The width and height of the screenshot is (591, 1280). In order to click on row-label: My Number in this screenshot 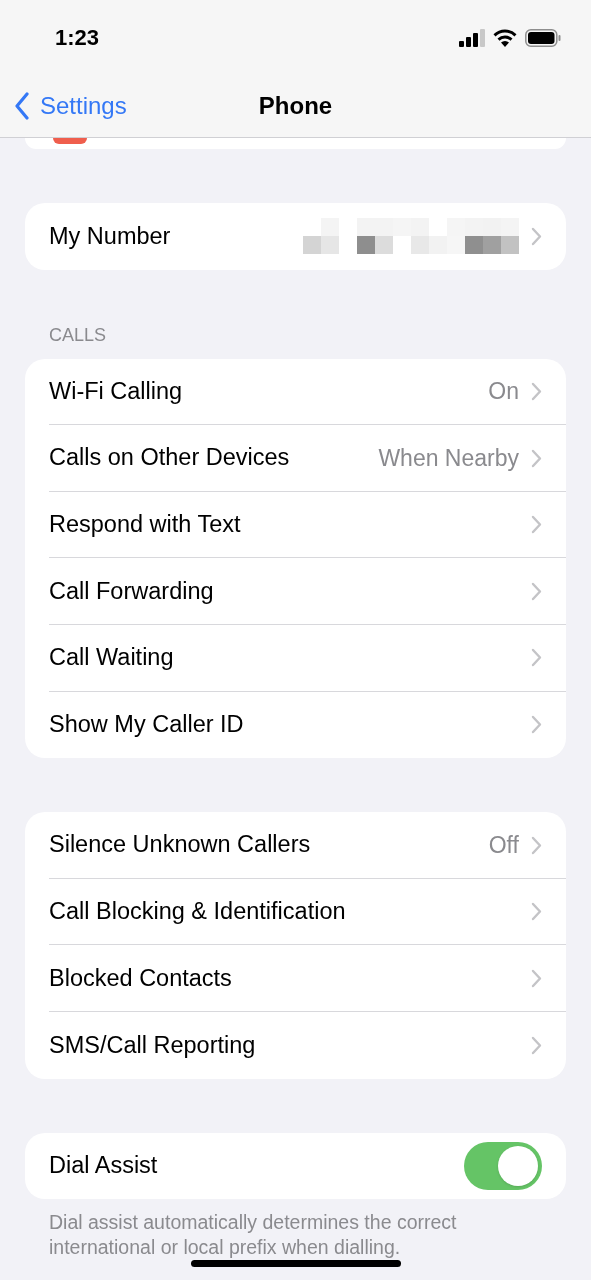, I will do `click(110, 236)`.